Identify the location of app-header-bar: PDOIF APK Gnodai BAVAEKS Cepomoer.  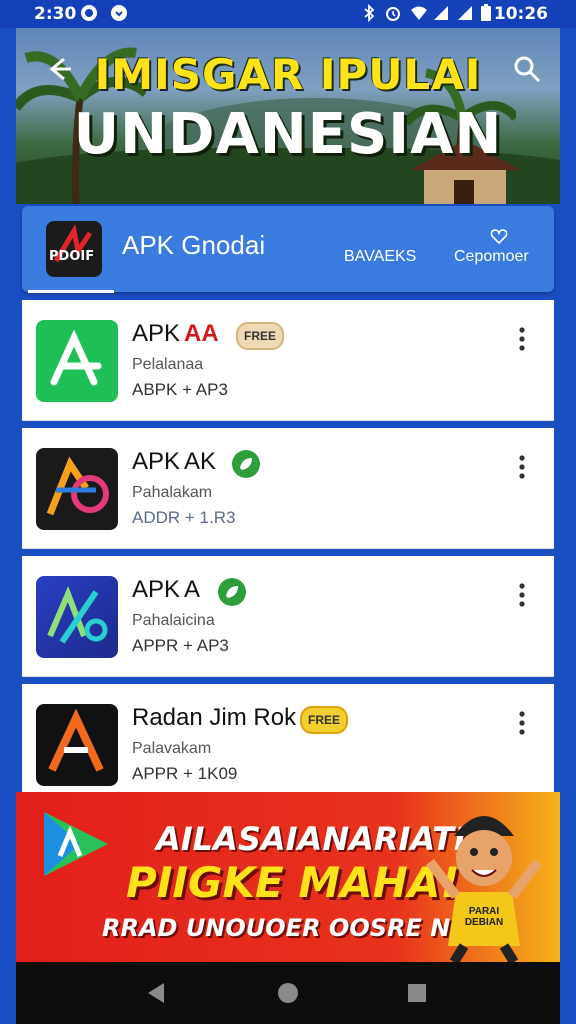
(288, 249).